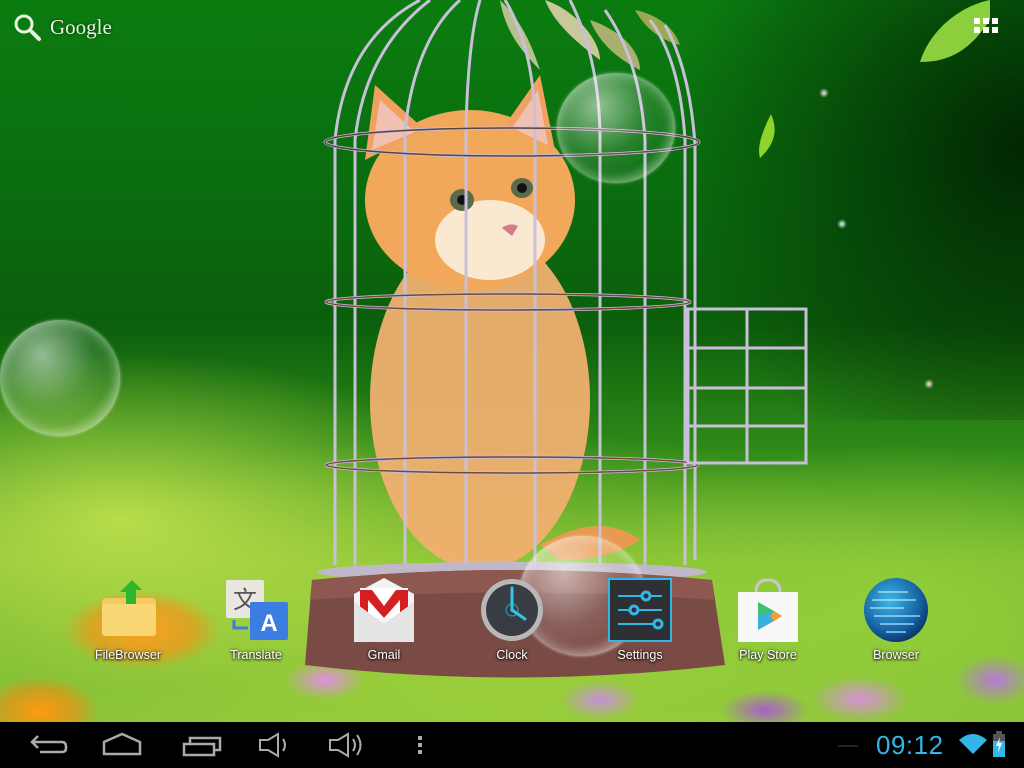 The image size is (1024, 768). I want to click on home-button, so click(122, 745).